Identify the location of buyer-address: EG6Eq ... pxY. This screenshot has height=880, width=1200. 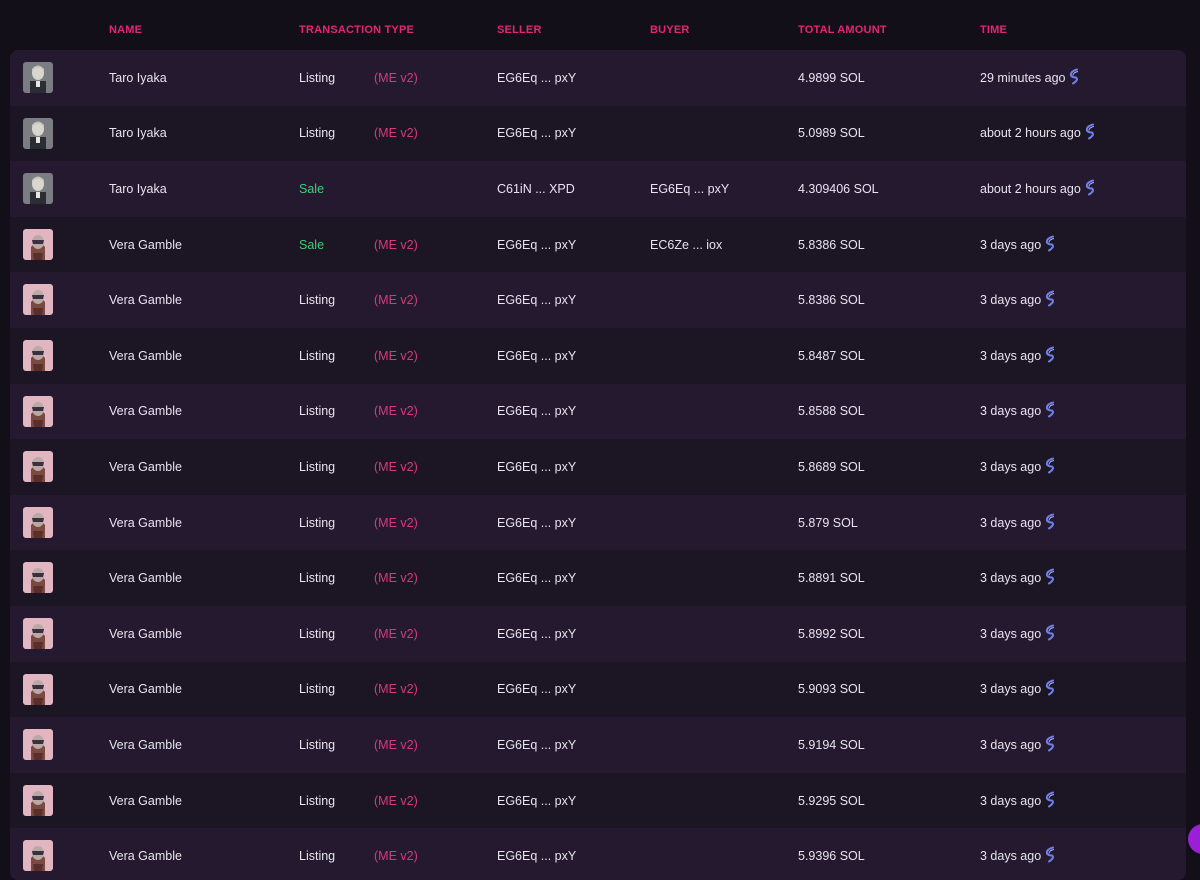
(689, 189).